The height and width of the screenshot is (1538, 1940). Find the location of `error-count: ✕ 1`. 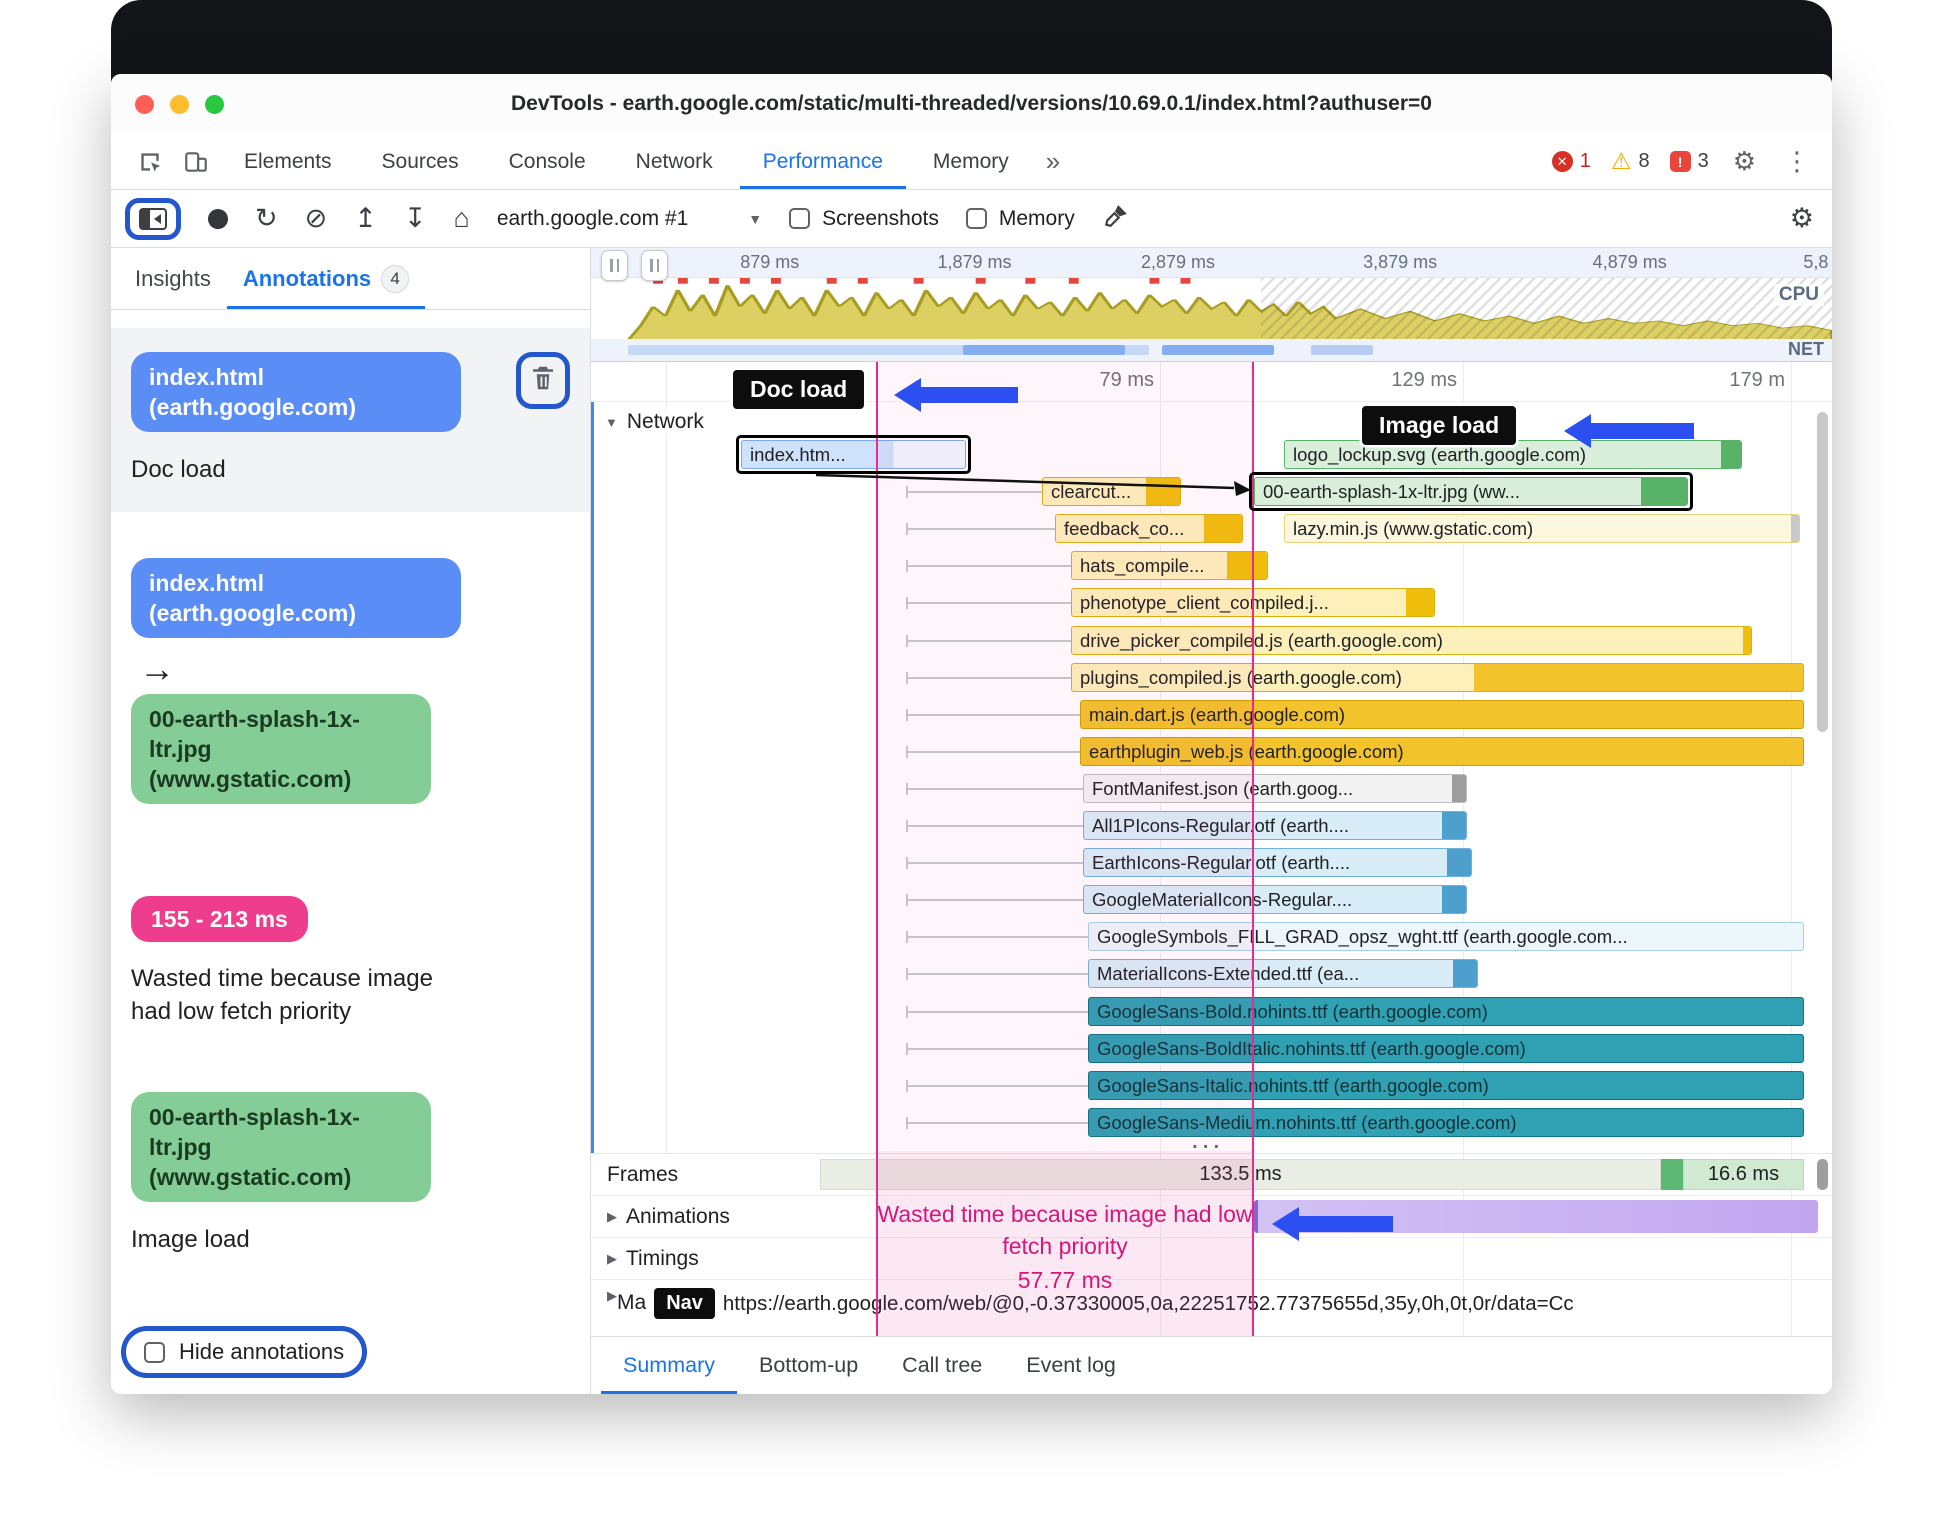

error-count: ✕ 1 is located at coordinates (1571, 161).